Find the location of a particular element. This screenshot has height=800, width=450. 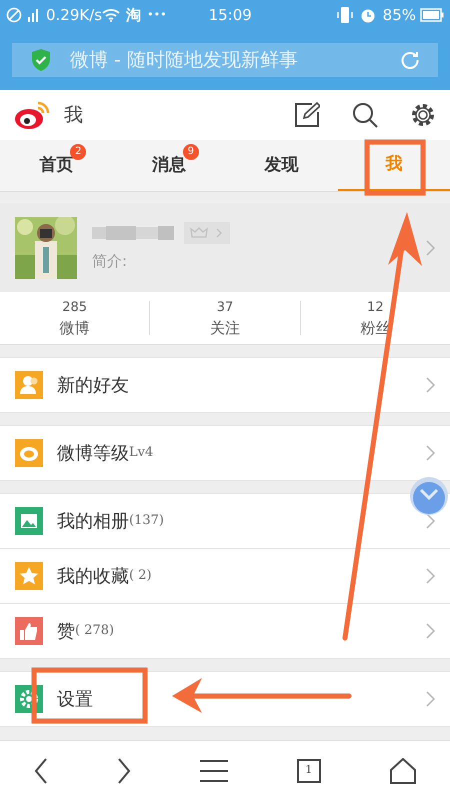

search-icon is located at coordinates (365, 115).